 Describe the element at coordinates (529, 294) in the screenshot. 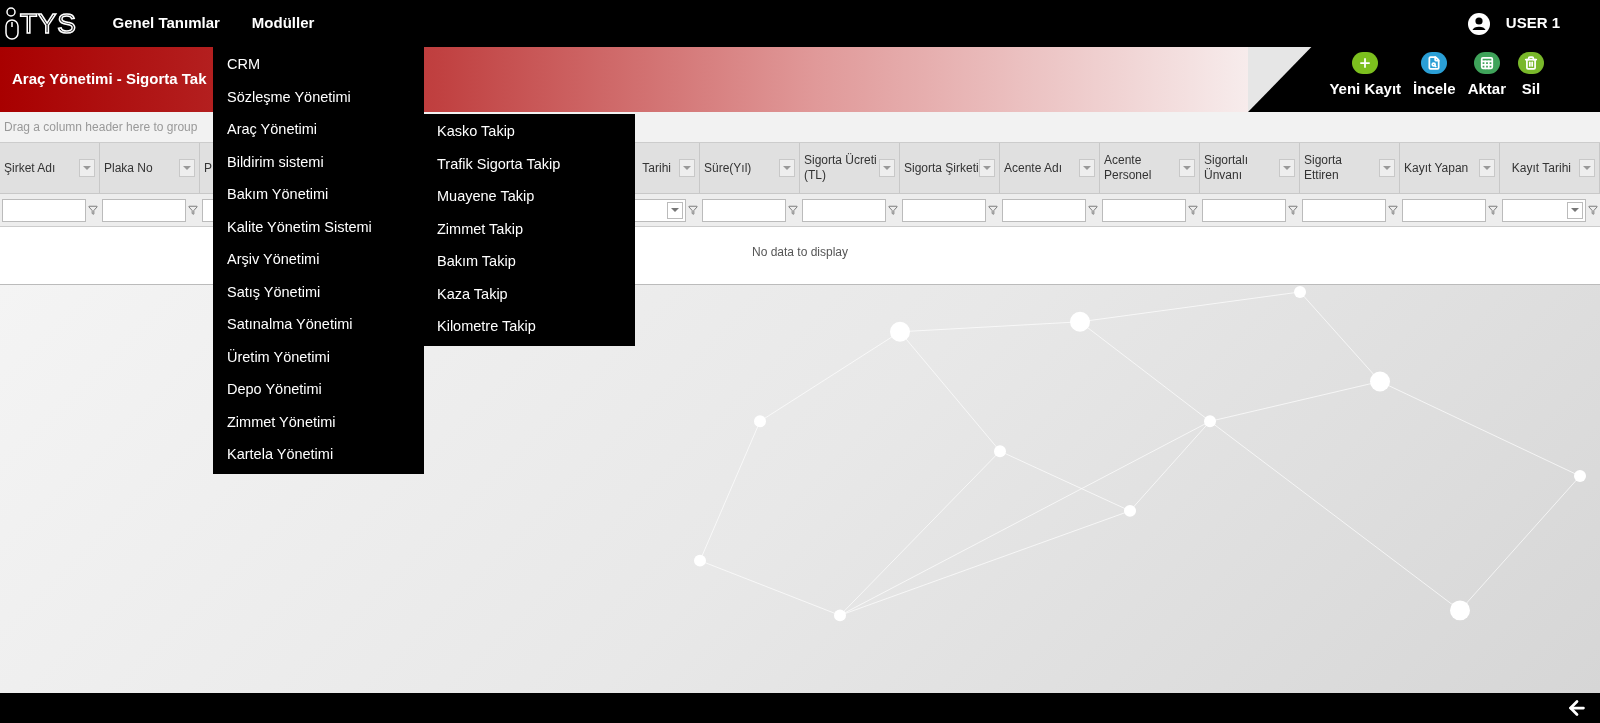

I see `submenu-item: Kaza Takip` at that location.